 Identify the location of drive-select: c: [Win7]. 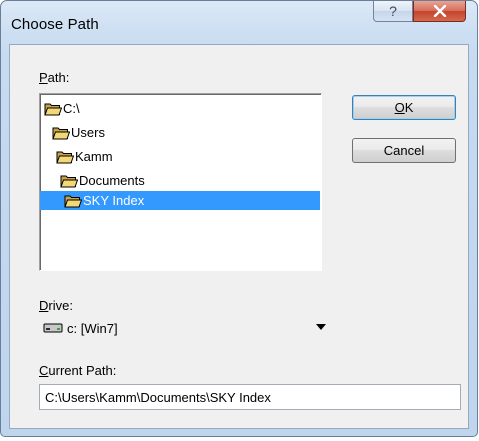
(184, 328).